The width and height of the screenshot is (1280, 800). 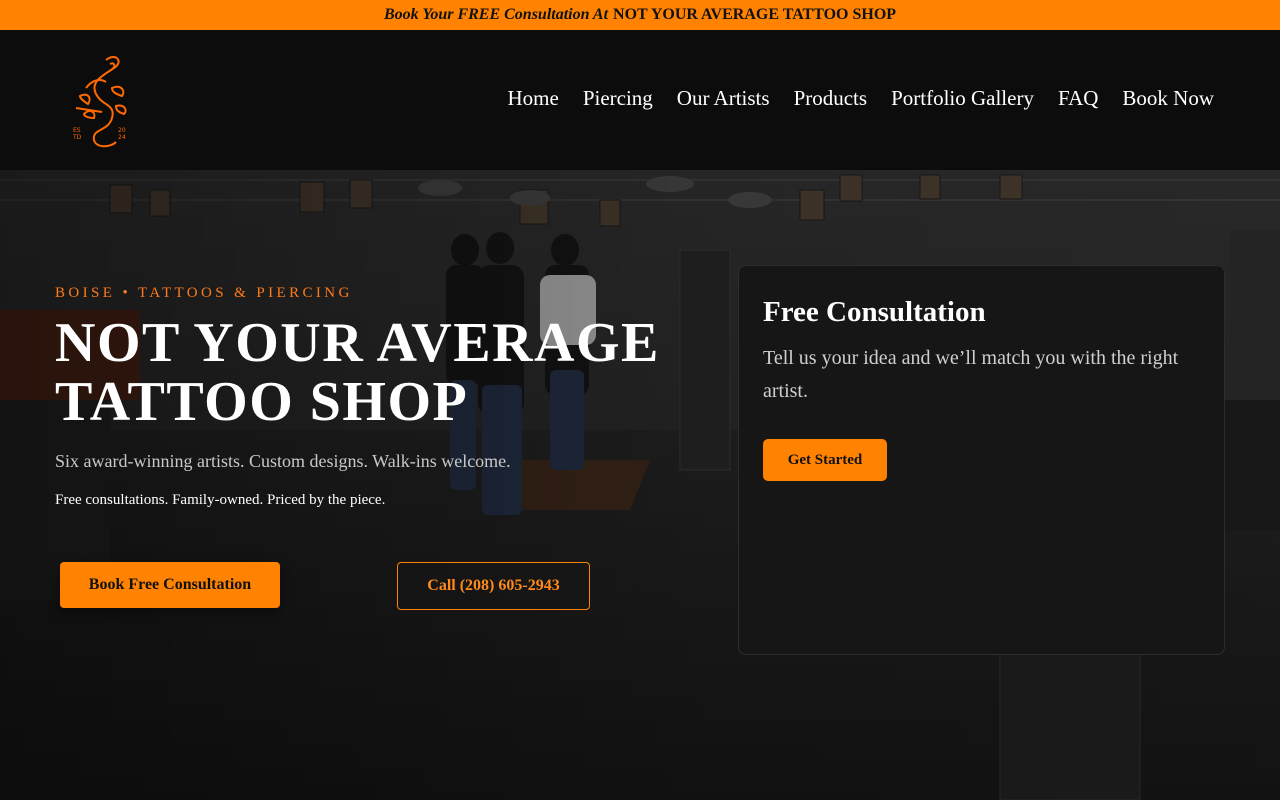 I want to click on promo-italic-text: Book Your FREE Consultation At, so click(x=496, y=14).